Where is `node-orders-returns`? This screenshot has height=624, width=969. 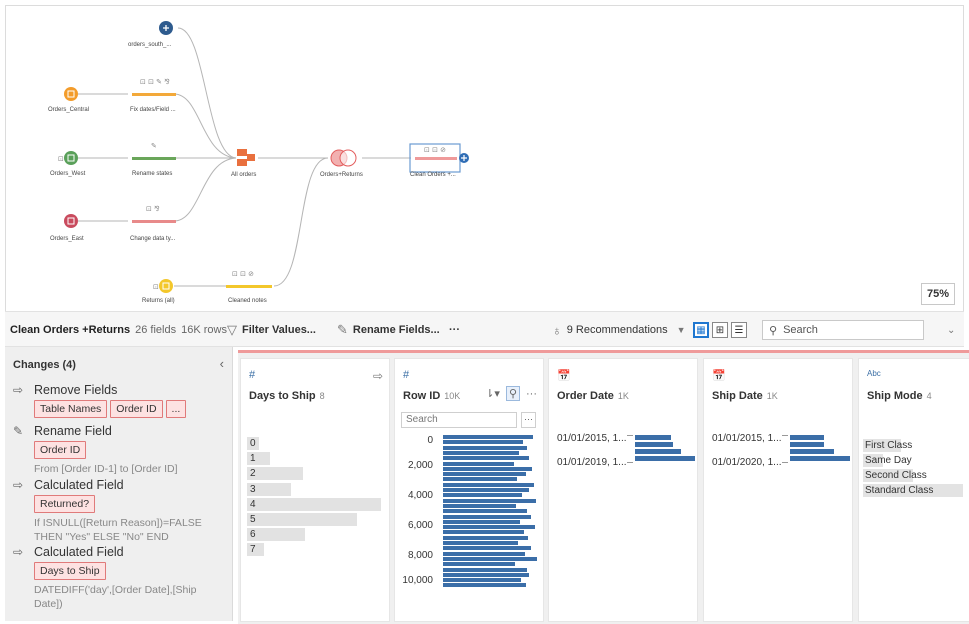 node-orders-returns is located at coordinates (343, 158).